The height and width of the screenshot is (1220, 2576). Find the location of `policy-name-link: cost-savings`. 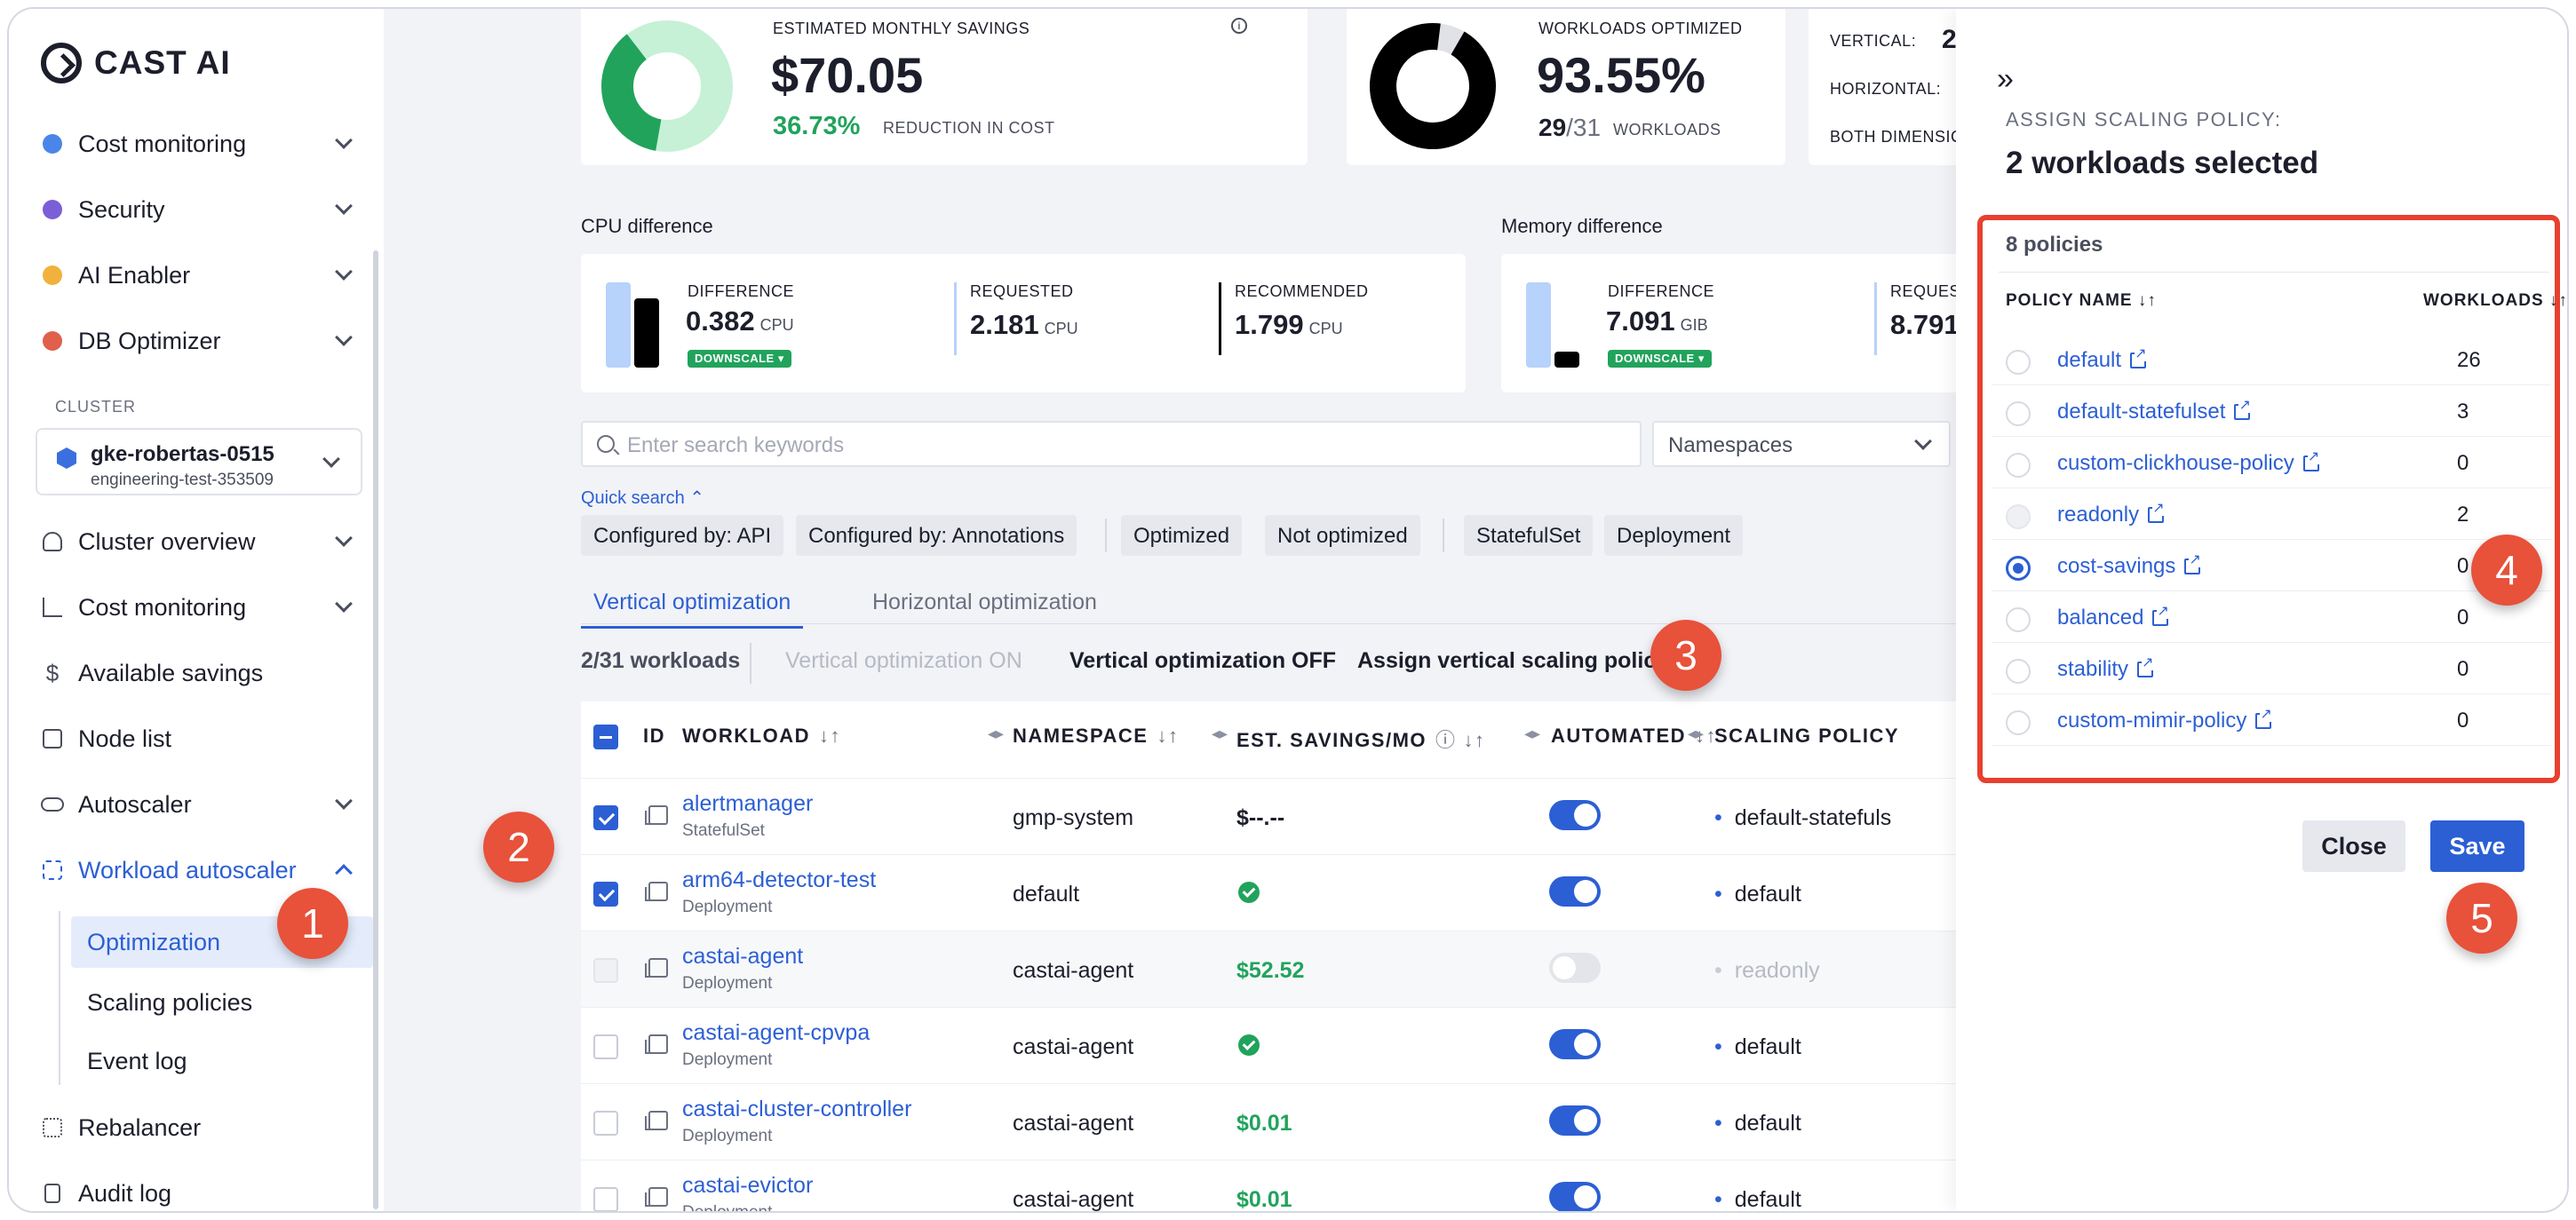

policy-name-link: cost-savings is located at coordinates (2129, 566).